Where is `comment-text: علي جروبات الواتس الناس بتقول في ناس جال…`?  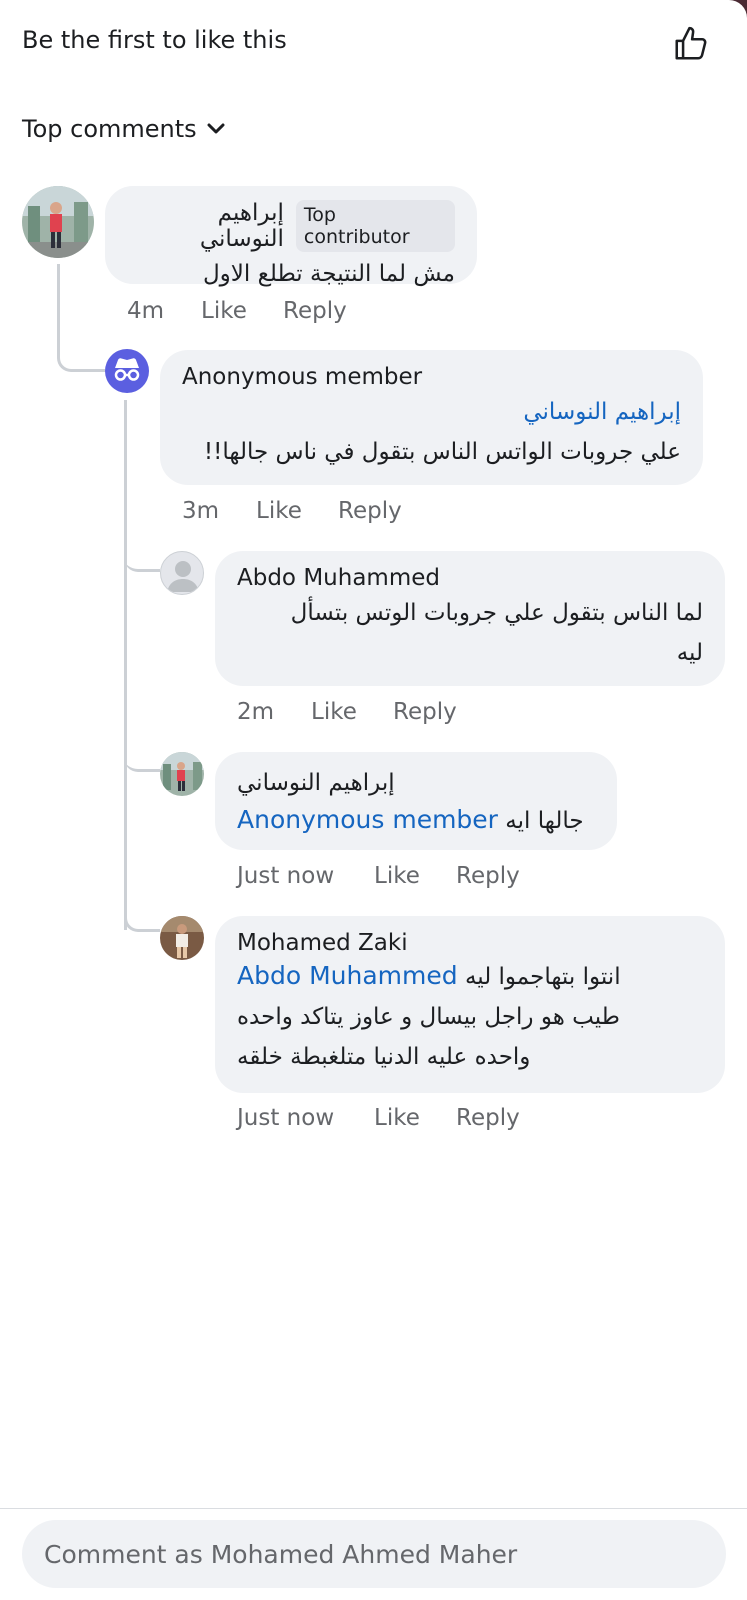 comment-text: علي جروبات الواتس الناس بتقول في ناس جال… is located at coordinates (442, 452).